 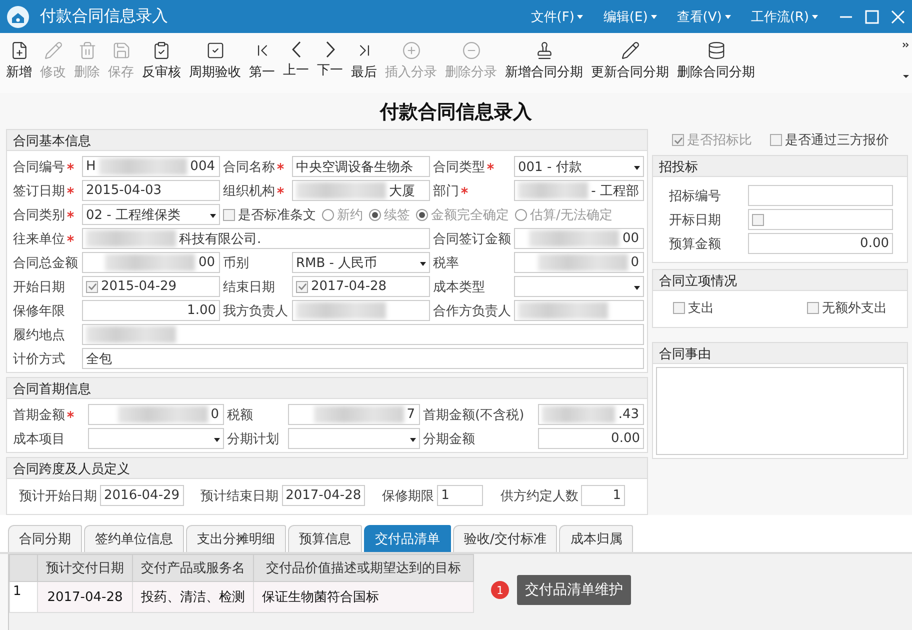 What do you see at coordinates (630, 50) in the screenshot?
I see `pencil-icon` at bounding box center [630, 50].